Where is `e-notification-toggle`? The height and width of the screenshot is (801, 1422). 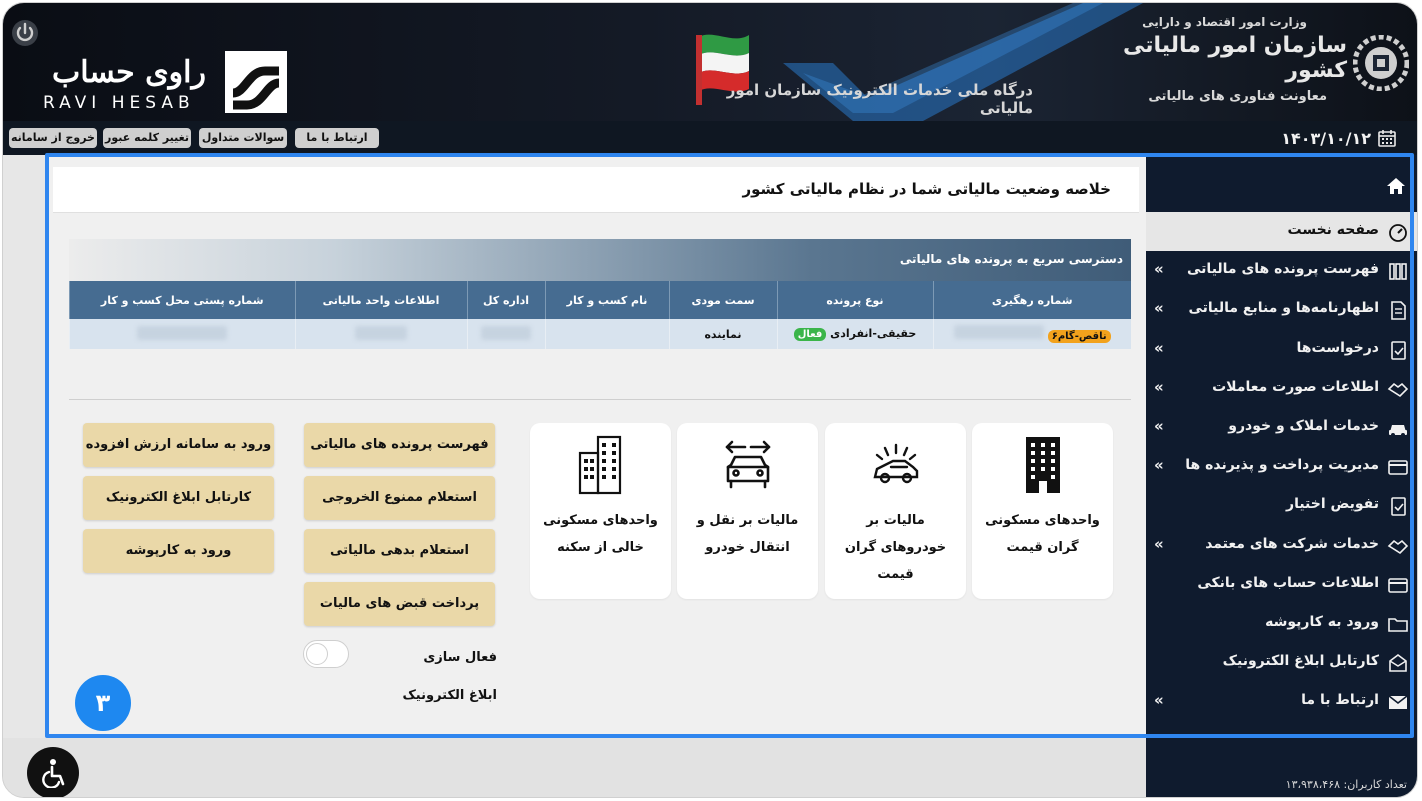
e-notification-toggle is located at coordinates (326, 654).